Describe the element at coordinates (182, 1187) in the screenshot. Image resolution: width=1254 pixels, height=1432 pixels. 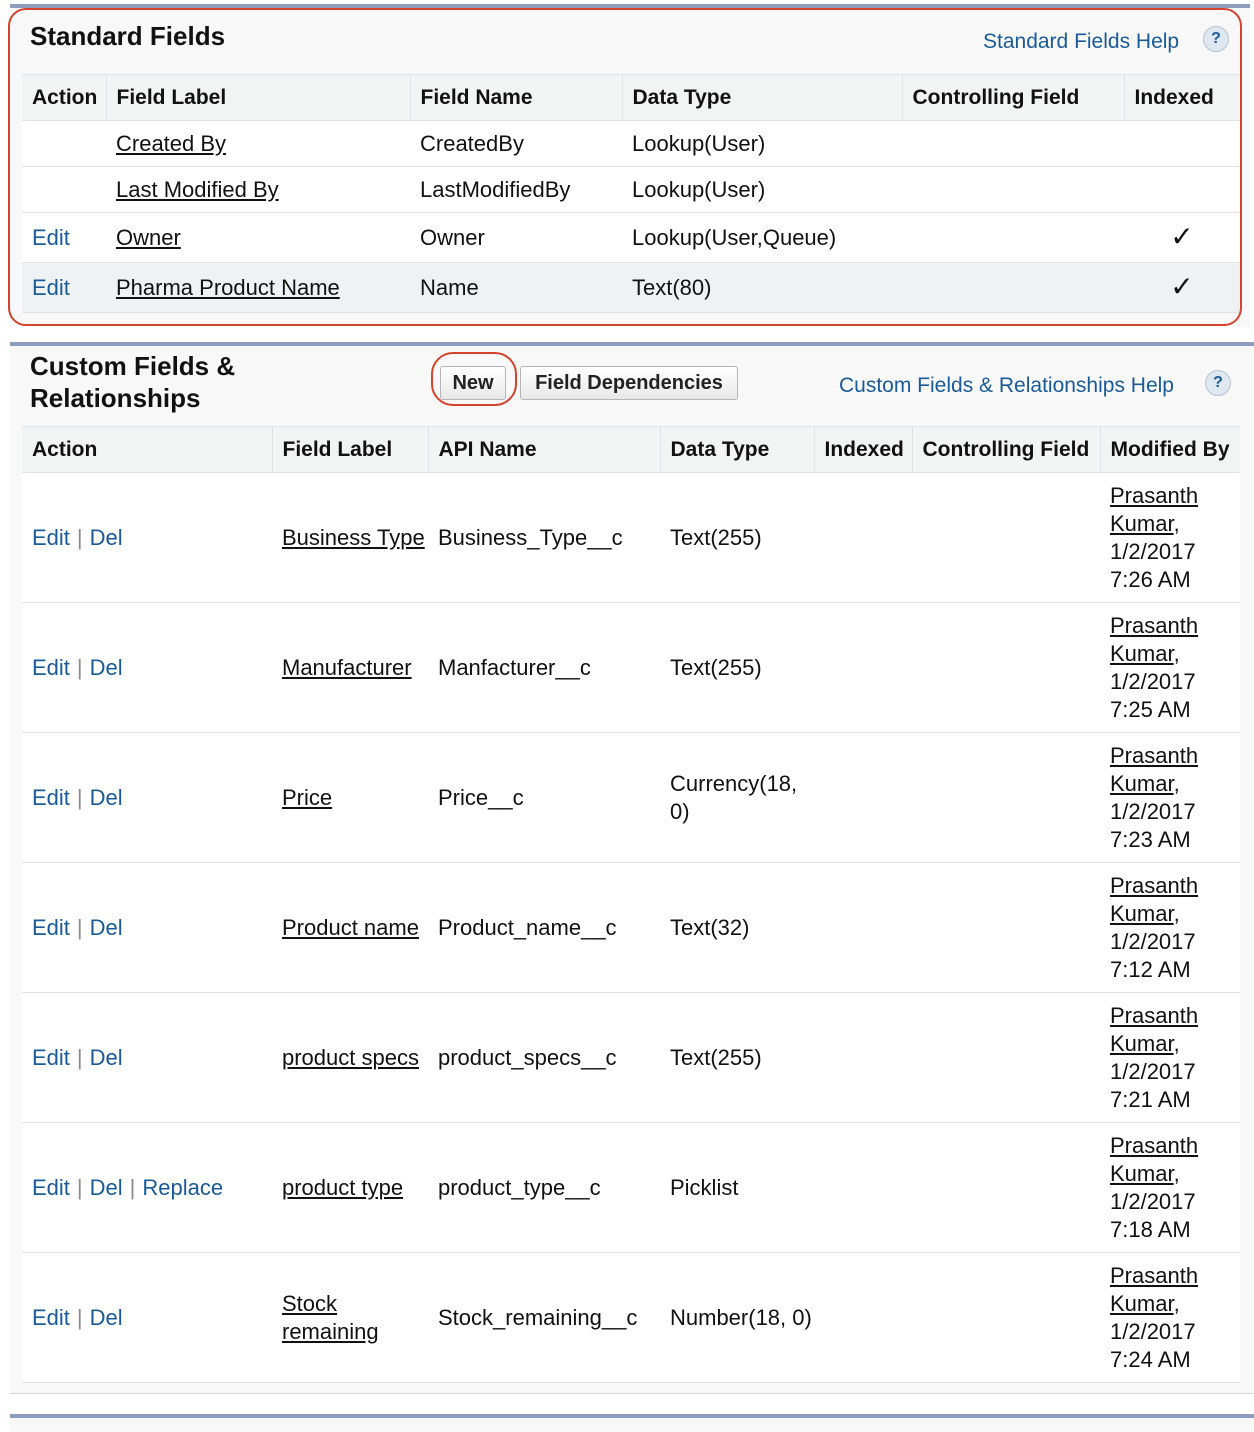
I see `replace-link: Replace` at that location.